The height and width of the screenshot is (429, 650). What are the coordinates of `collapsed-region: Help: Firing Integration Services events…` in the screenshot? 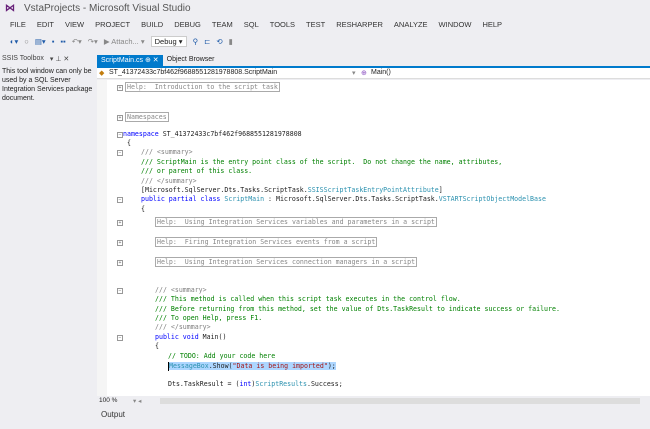 It's located at (266, 242).